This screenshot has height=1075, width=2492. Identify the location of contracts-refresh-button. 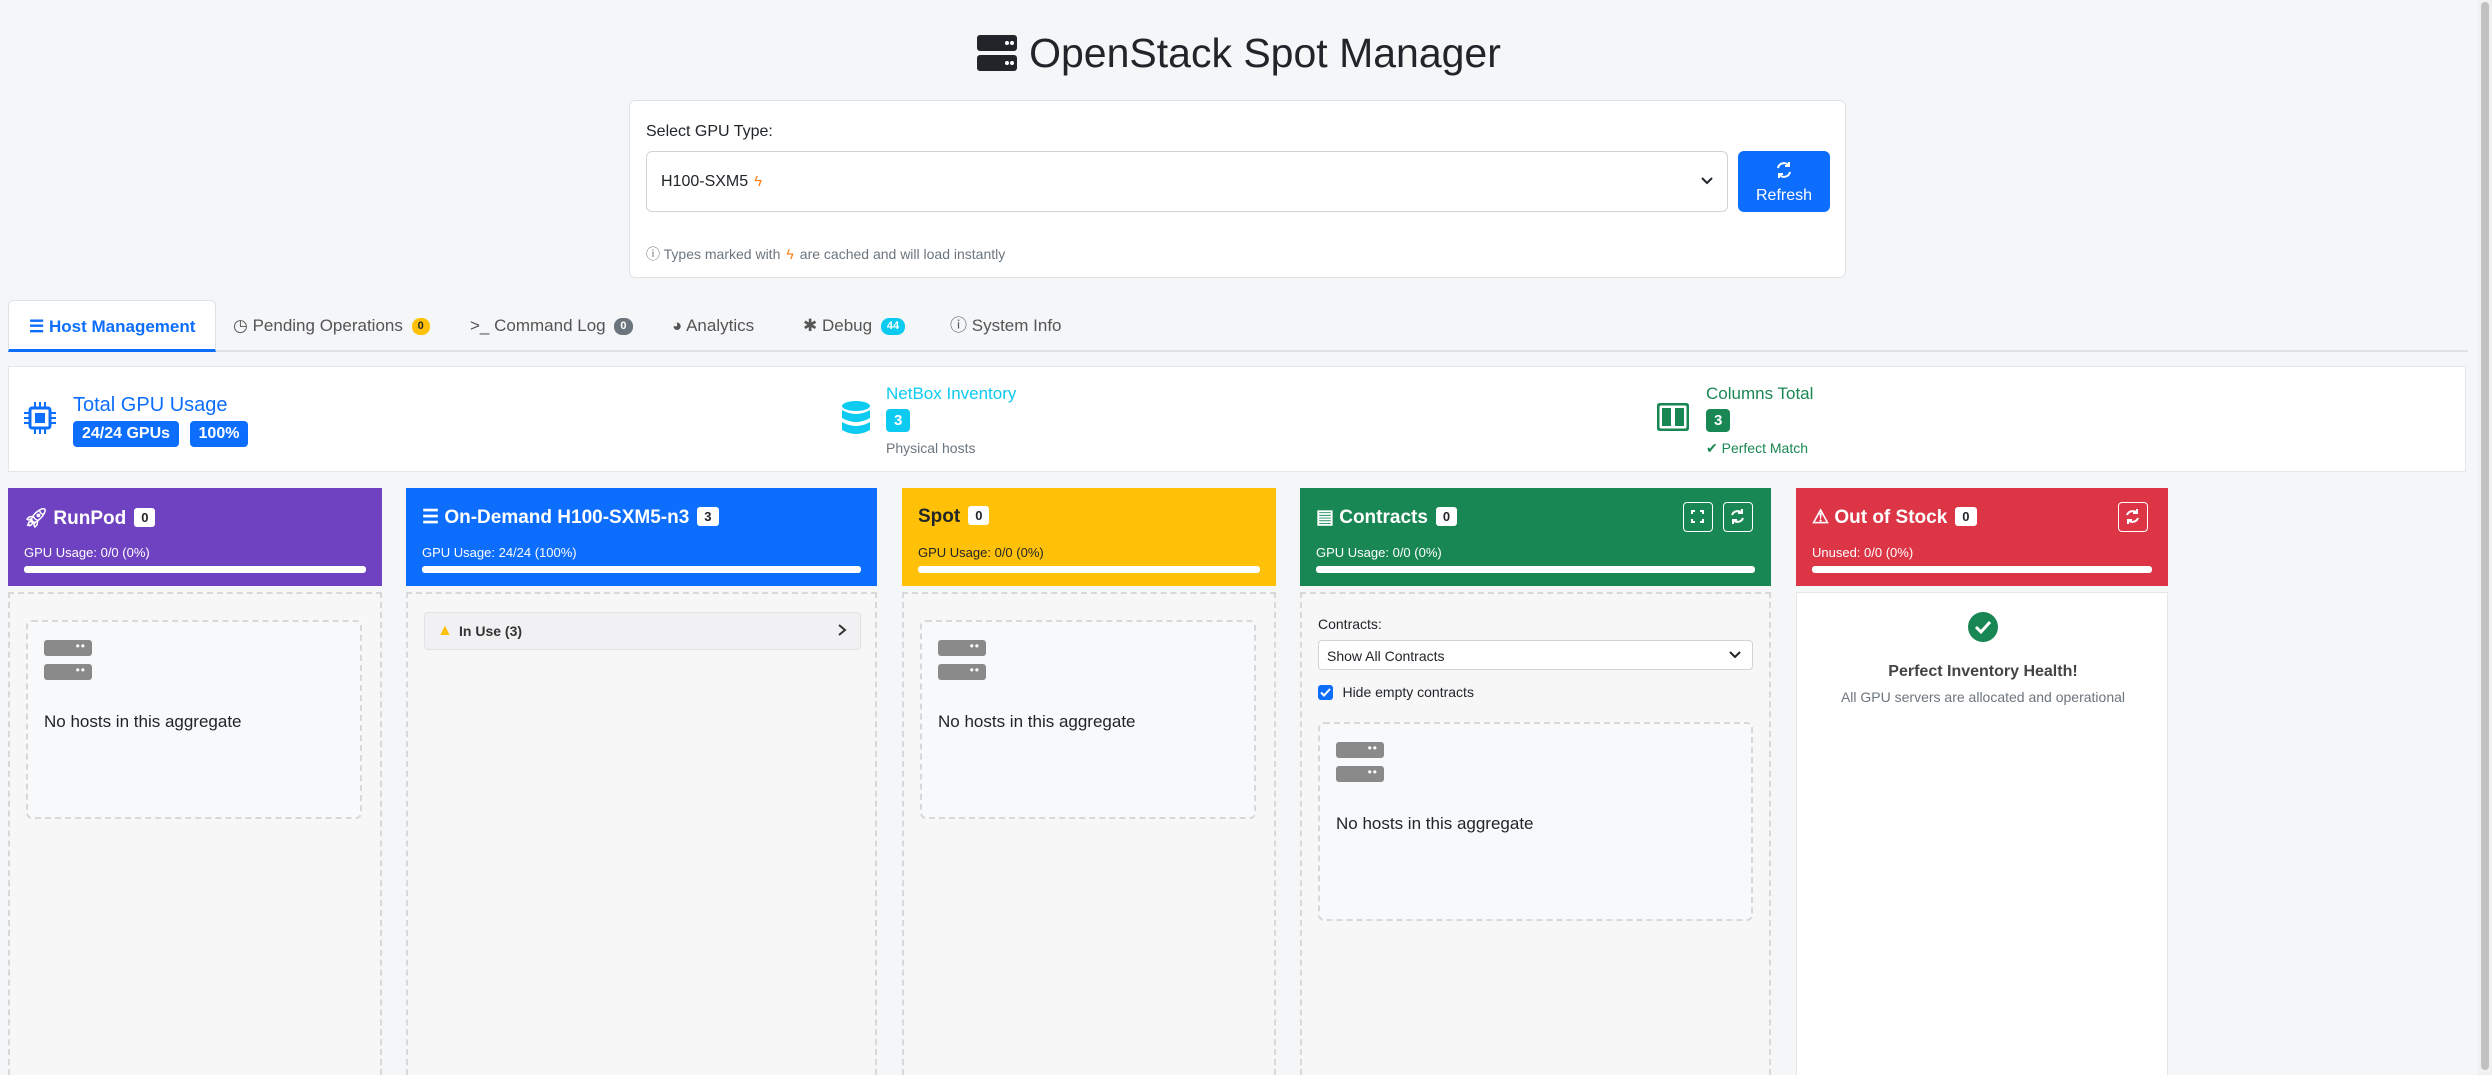
(1738, 517).